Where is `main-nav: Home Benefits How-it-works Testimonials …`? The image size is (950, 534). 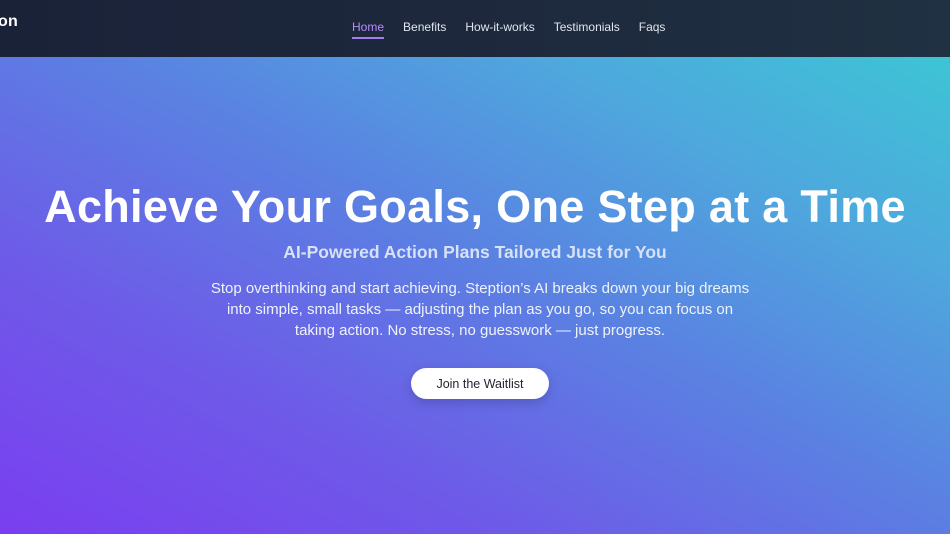
main-nav: Home Benefits How-it-works Testimonials … is located at coordinates (508, 29).